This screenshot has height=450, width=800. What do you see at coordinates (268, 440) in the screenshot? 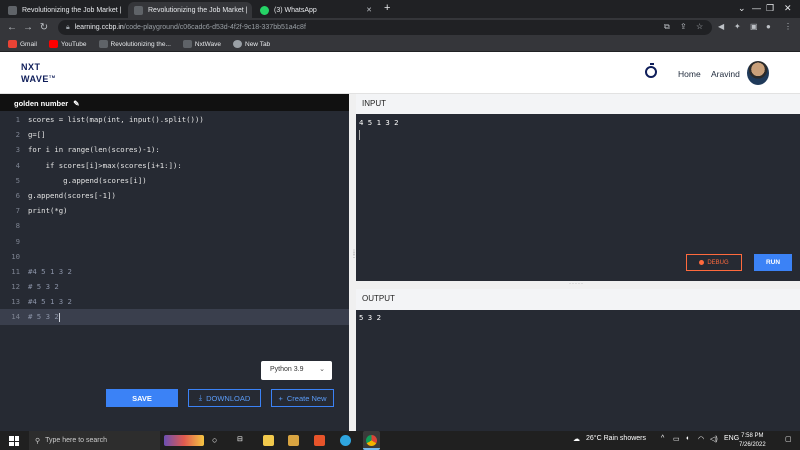
I see `file-explorer-icon` at bounding box center [268, 440].